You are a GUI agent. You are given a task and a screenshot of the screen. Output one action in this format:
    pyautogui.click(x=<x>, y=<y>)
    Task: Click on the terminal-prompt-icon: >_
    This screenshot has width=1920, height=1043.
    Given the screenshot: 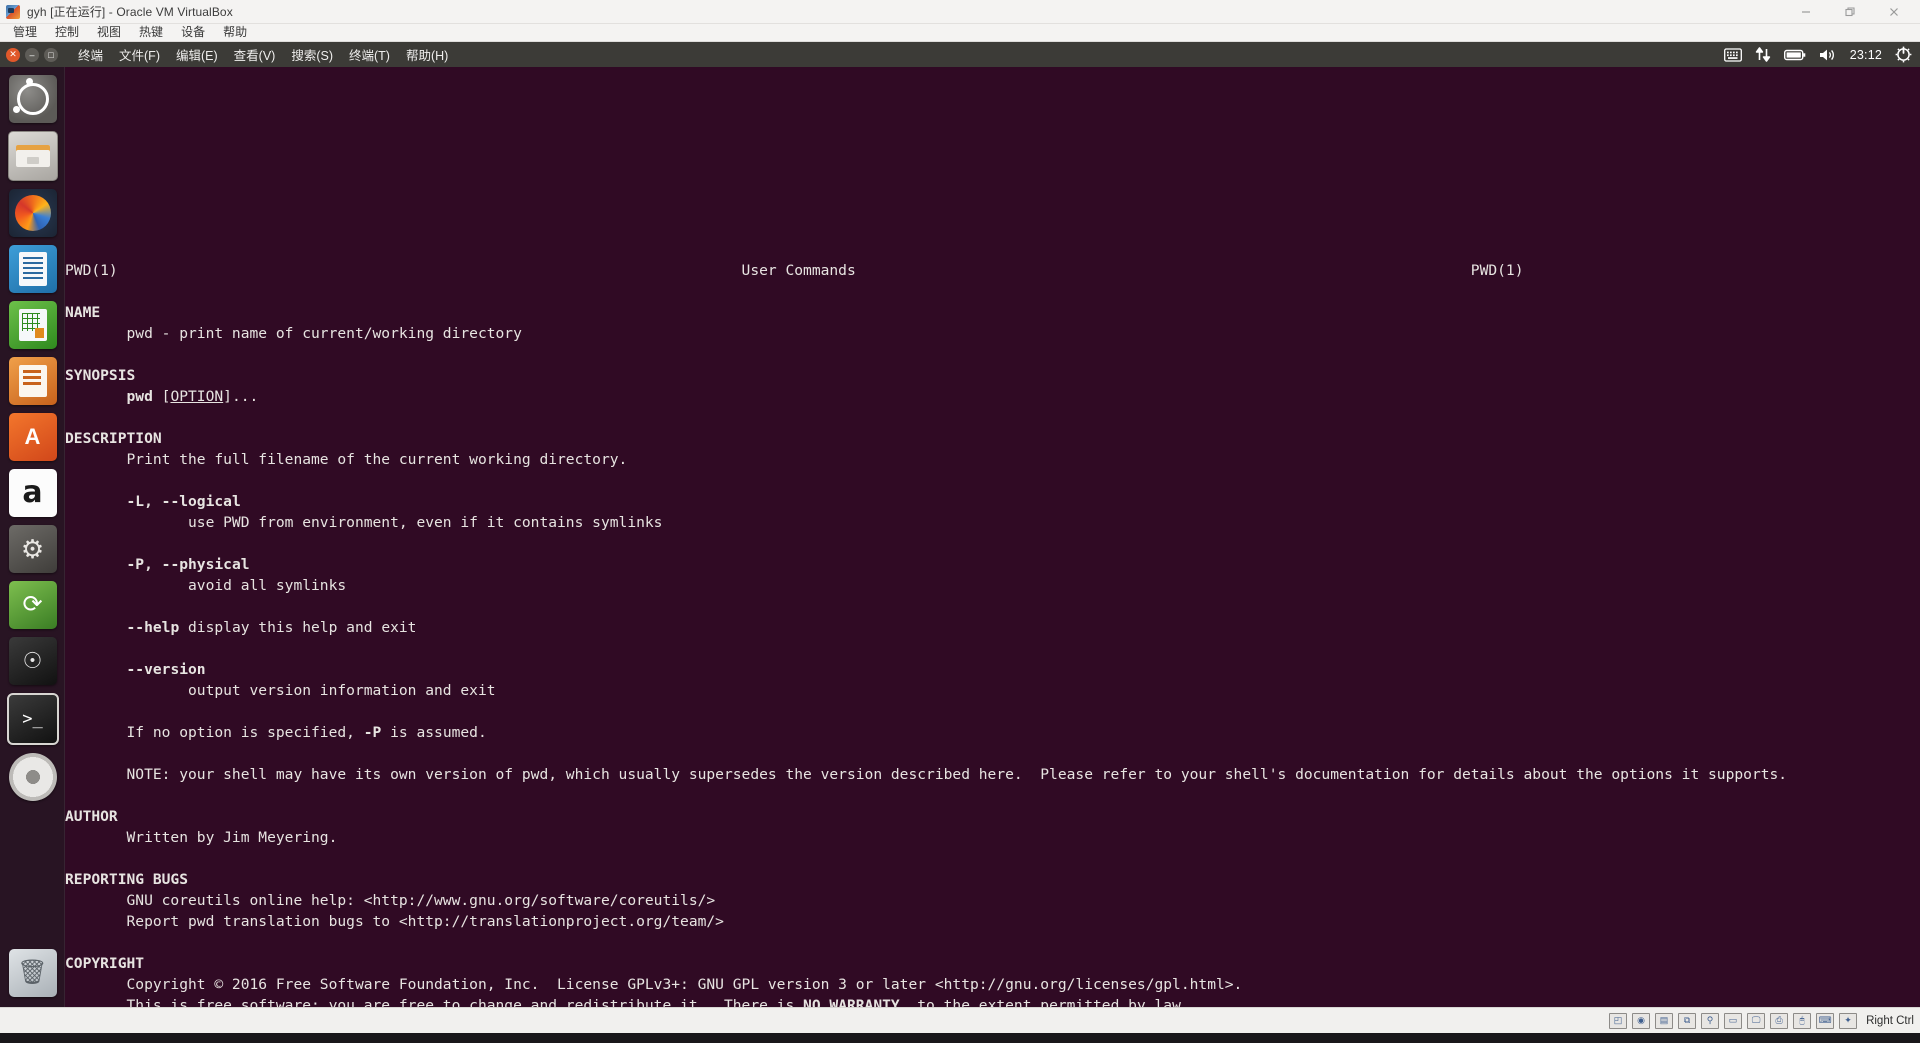 What is the action you would take?
    pyautogui.click(x=32, y=718)
    